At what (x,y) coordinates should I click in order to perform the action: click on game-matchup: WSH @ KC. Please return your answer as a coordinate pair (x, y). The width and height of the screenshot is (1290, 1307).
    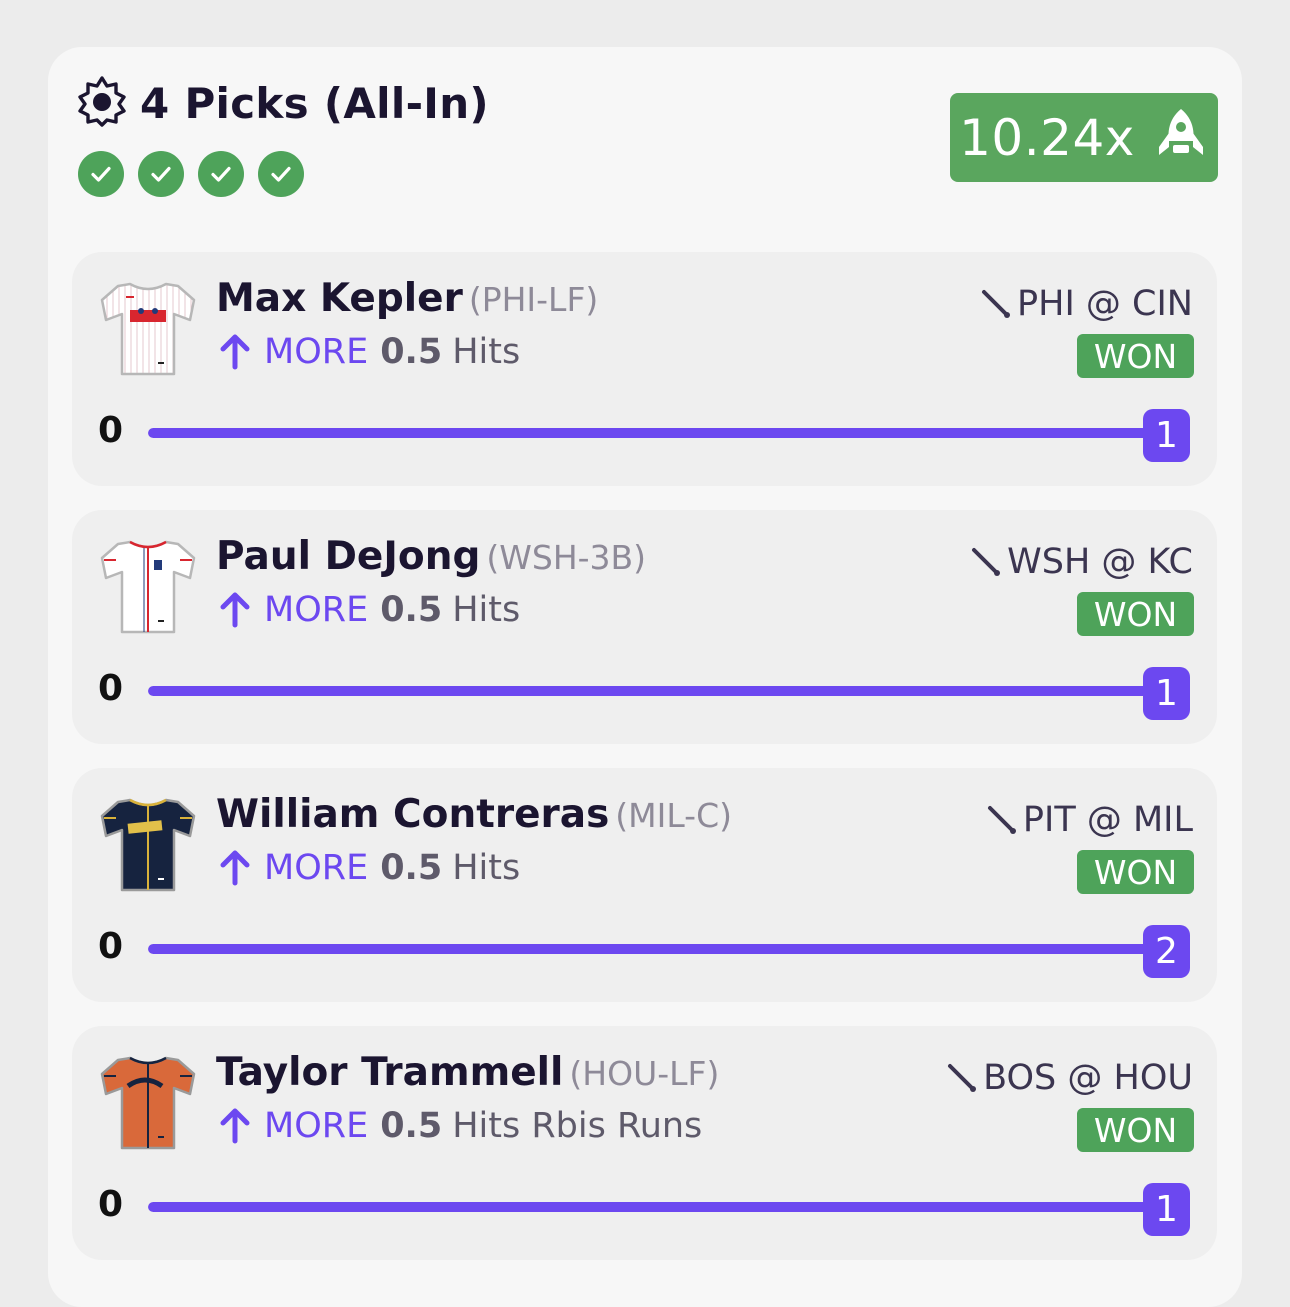
    Looking at the image, I should click on (1081, 562).